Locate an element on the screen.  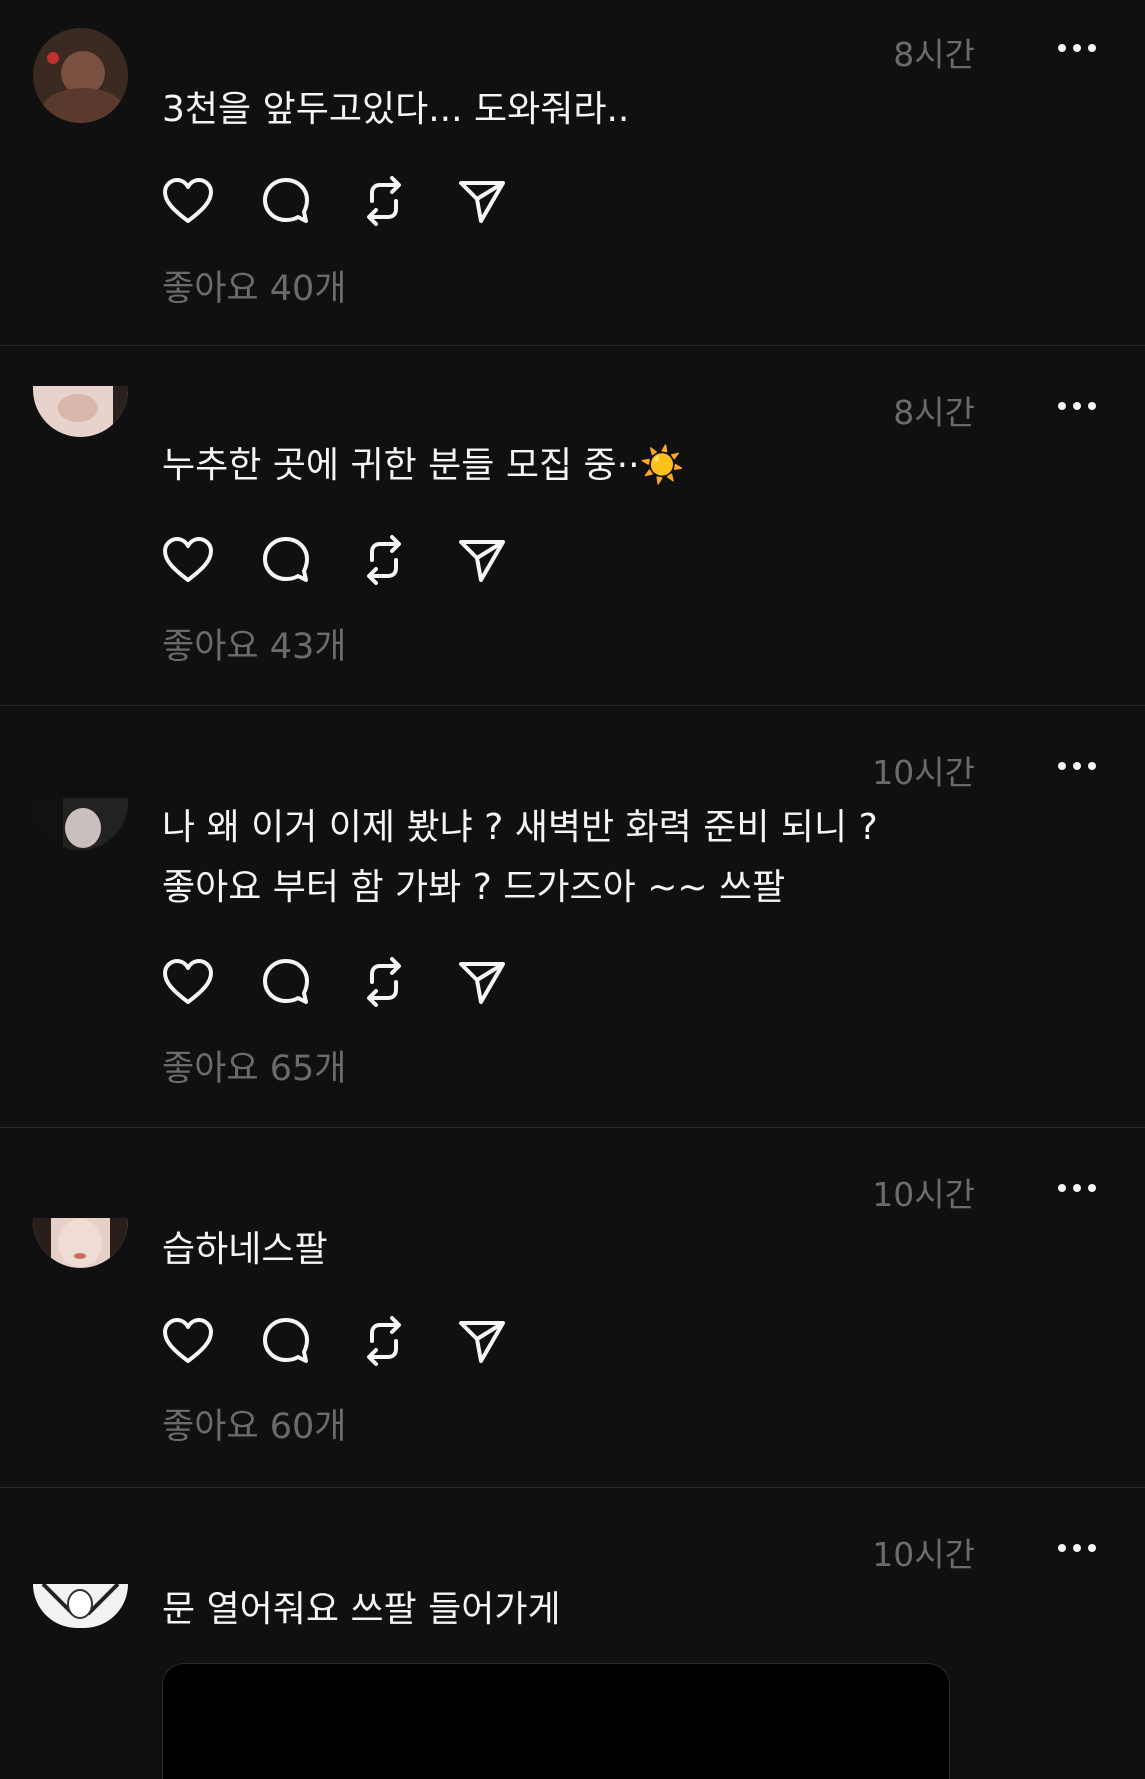
like-count: 좋아요 43개 is located at coordinates (254, 643).